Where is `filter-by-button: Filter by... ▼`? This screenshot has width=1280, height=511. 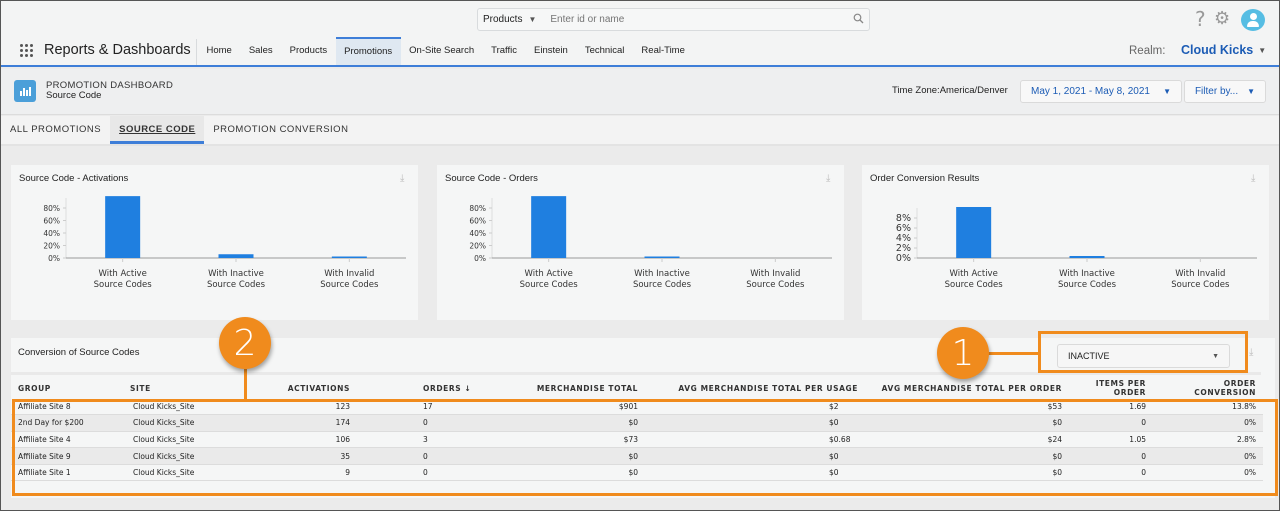 filter-by-button: Filter by... ▼ is located at coordinates (1225, 91).